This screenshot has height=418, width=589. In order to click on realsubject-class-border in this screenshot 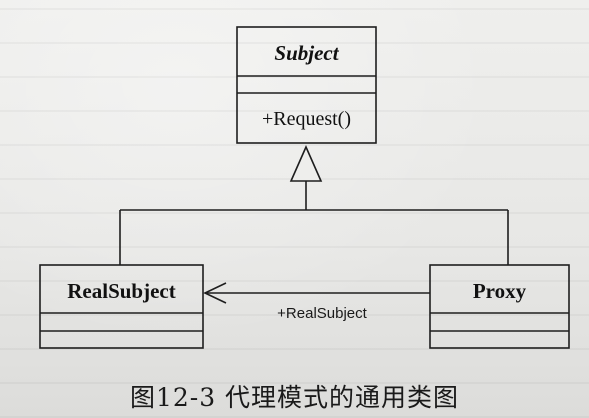, I will do `click(121, 306)`.